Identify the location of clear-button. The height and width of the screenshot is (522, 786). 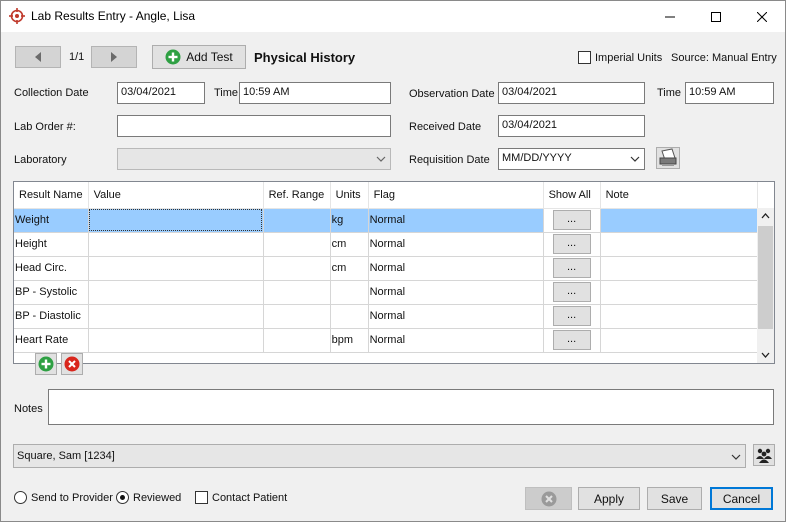
(548, 498).